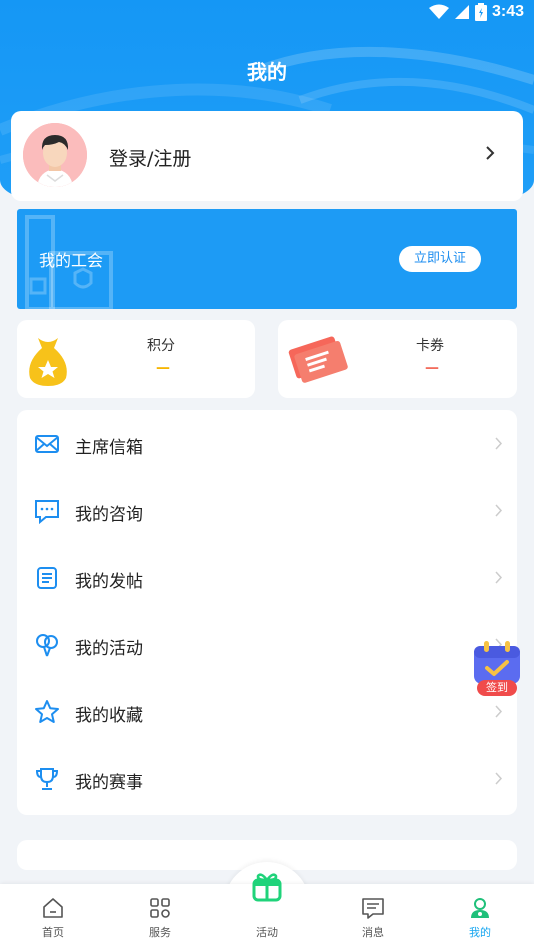 The width and height of the screenshot is (534, 950). What do you see at coordinates (53, 932) in the screenshot?
I see `tab-label: 首页` at bounding box center [53, 932].